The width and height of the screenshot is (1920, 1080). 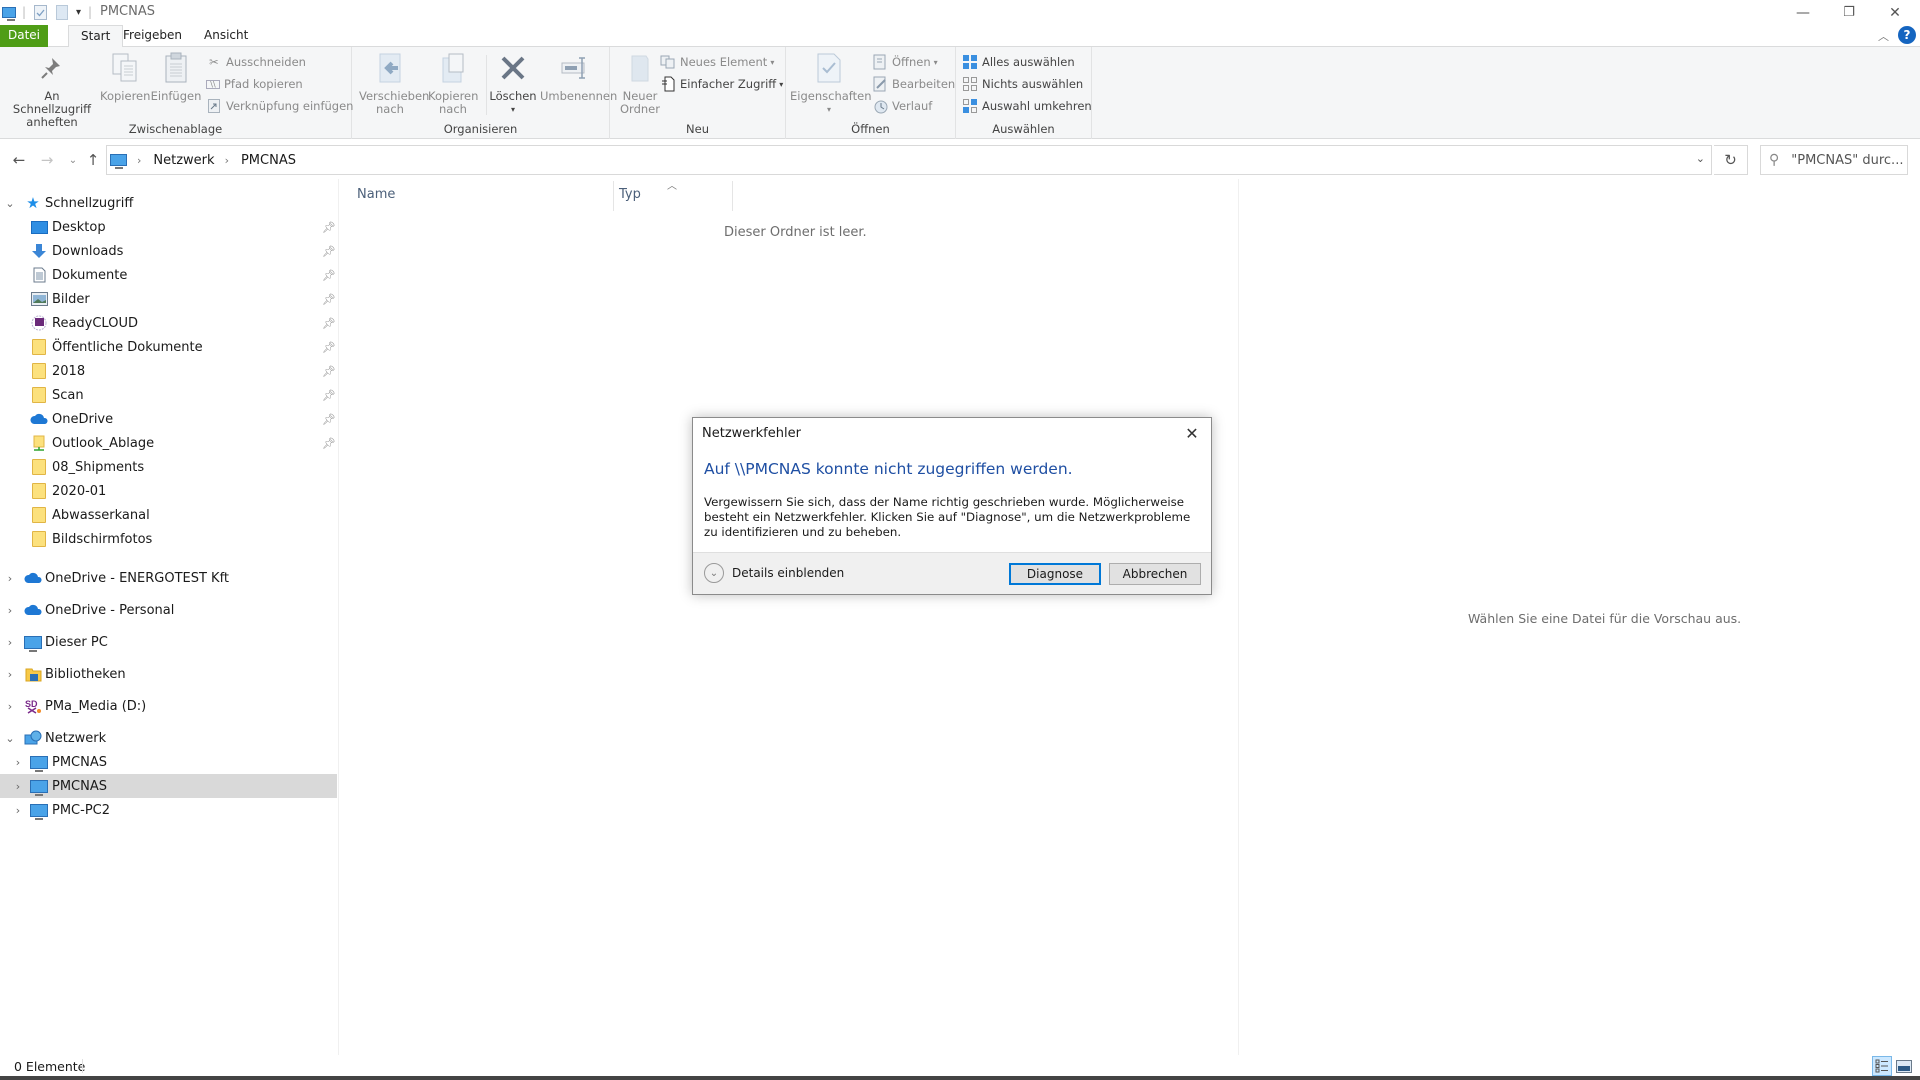 What do you see at coordinates (513, 84) in the screenshot?
I see `delete-button: Löschen ▾` at bounding box center [513, 84].